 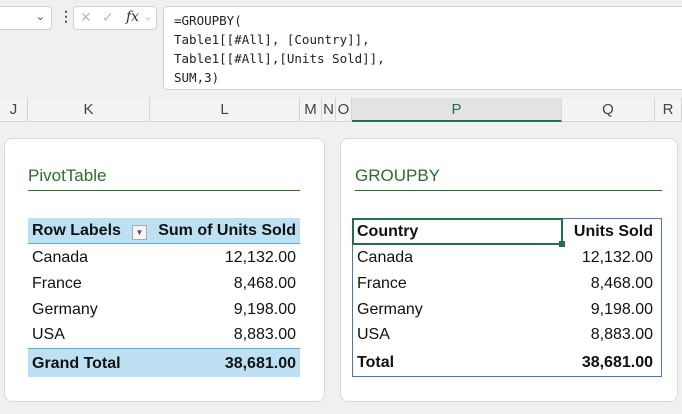 I want to click on column-header-n: N, so click(x=329, y=110).